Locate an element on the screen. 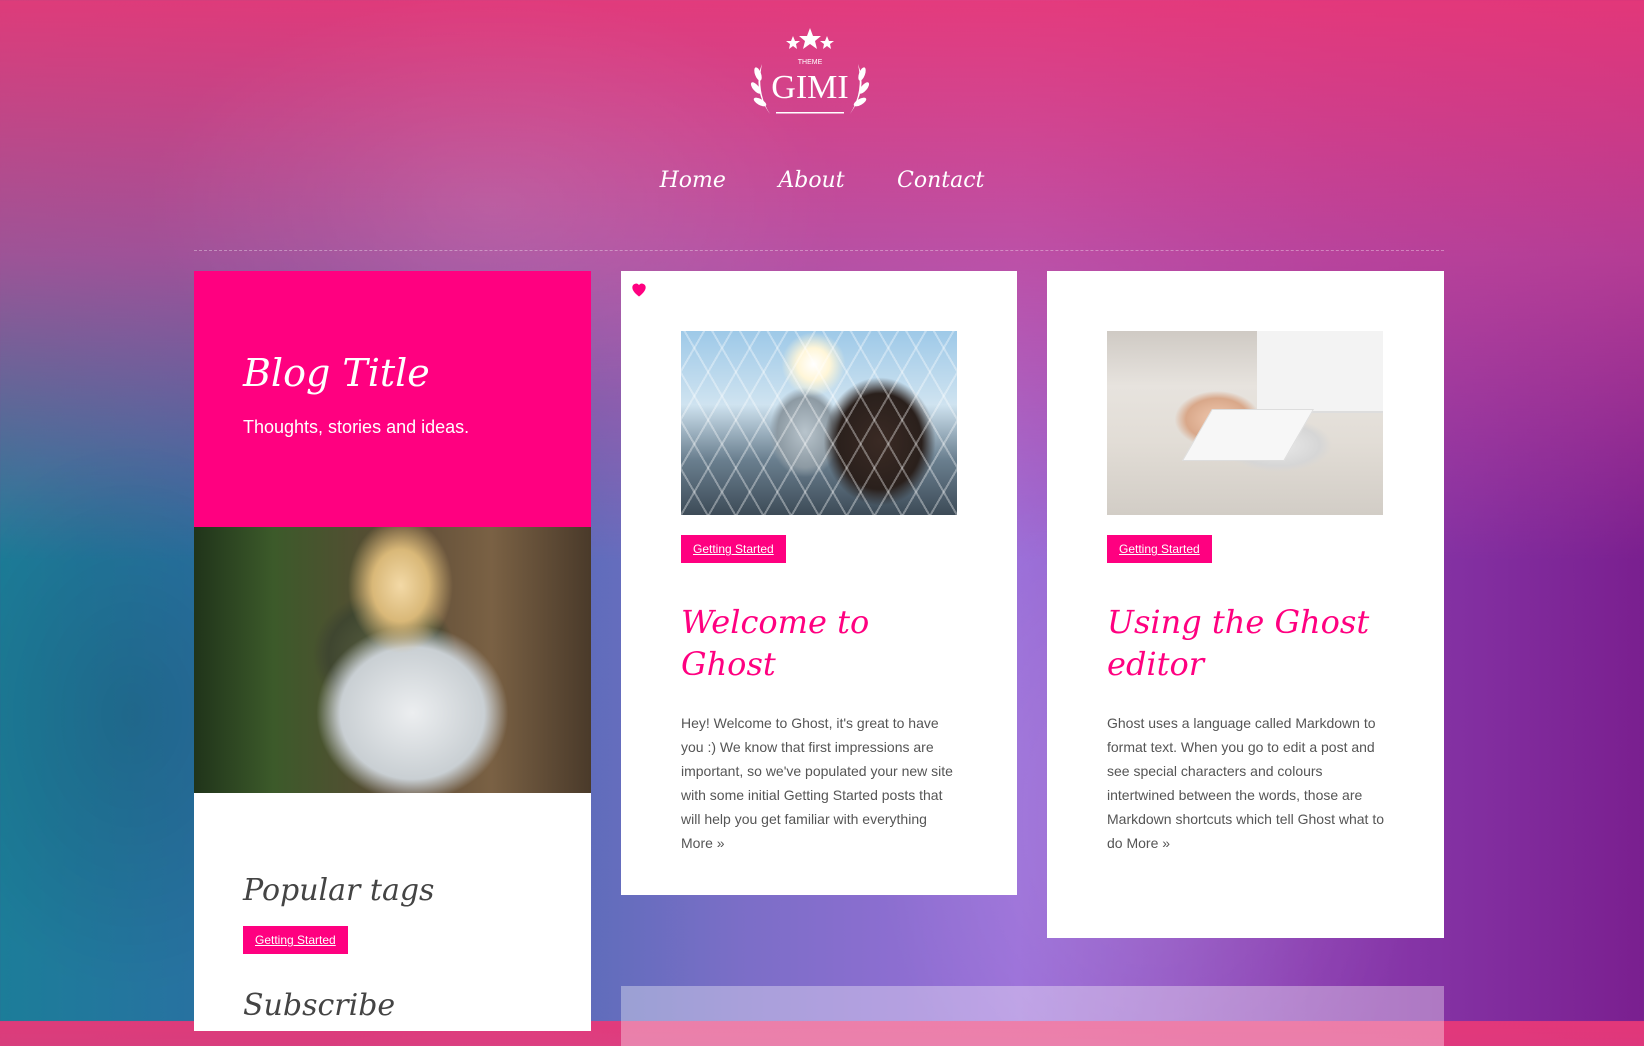 Image resolution: width=1644 pixels, height=1046 pixels. nav-contact: Contact is located at coordinates (940, 180).